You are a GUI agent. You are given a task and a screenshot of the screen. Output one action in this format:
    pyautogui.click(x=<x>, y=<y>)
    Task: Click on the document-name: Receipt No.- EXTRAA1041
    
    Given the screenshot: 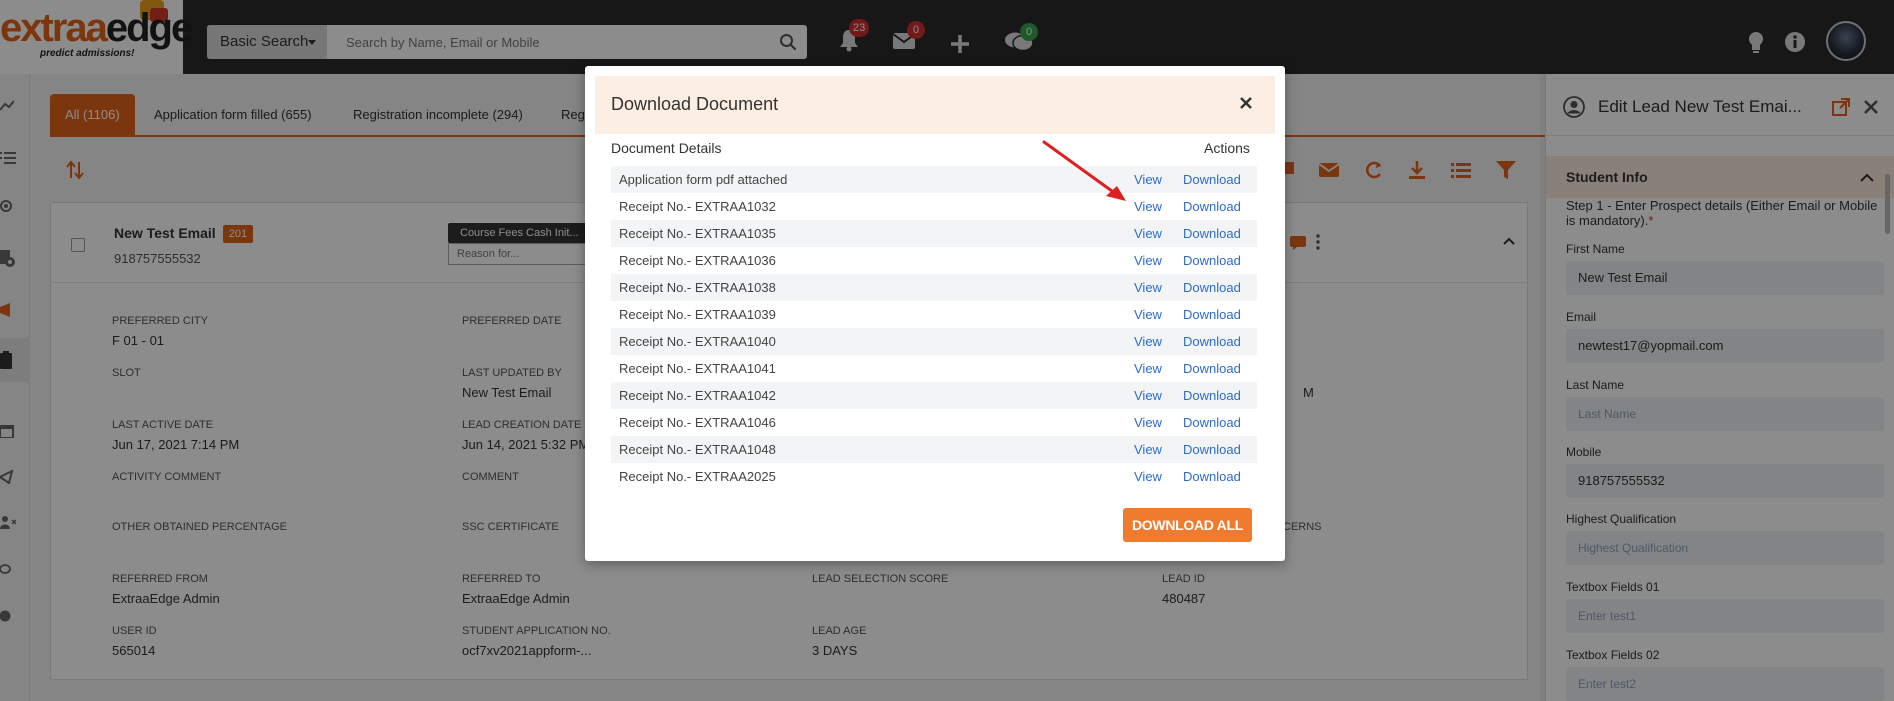 What is the action you would take?
    pyautogui.click(x=697, y=368)
    